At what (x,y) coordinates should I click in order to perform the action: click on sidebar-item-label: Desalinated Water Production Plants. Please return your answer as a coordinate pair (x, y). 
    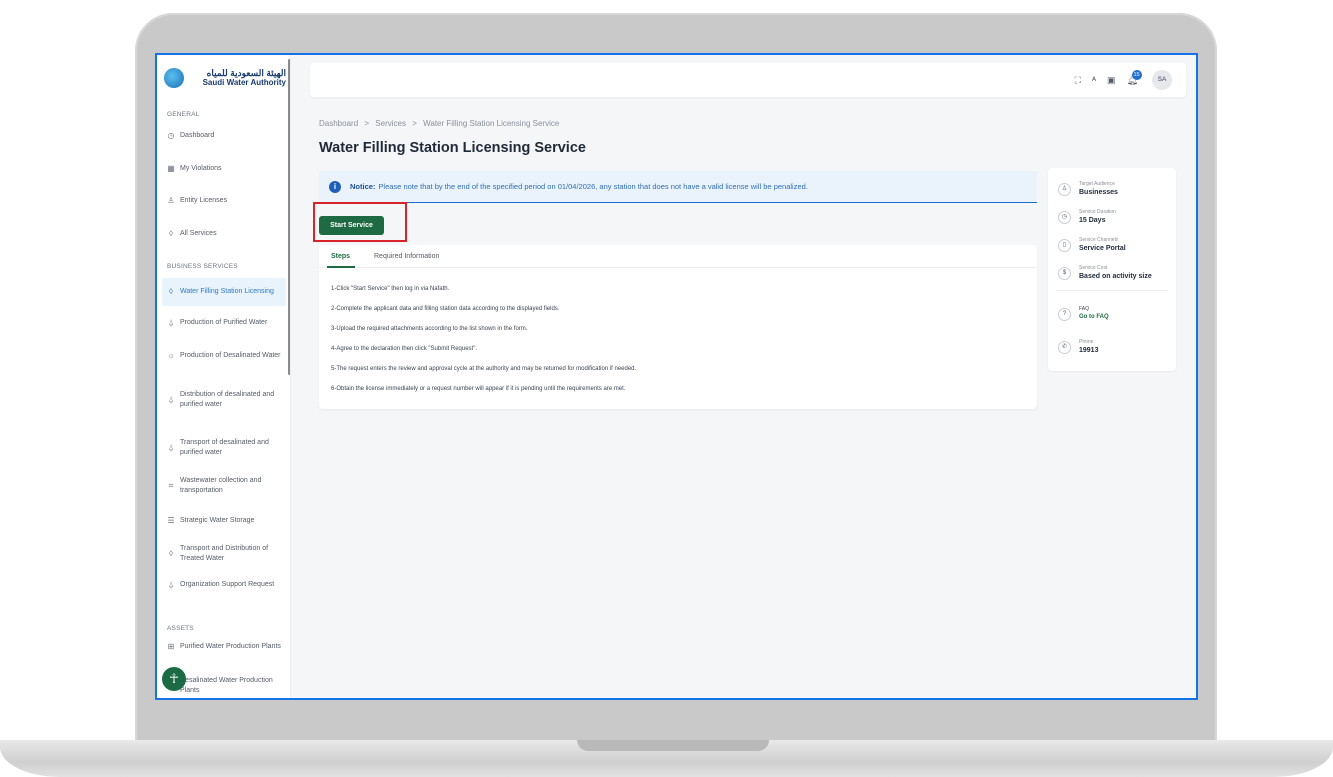
    Looking at the image, I should click on (226, 685).